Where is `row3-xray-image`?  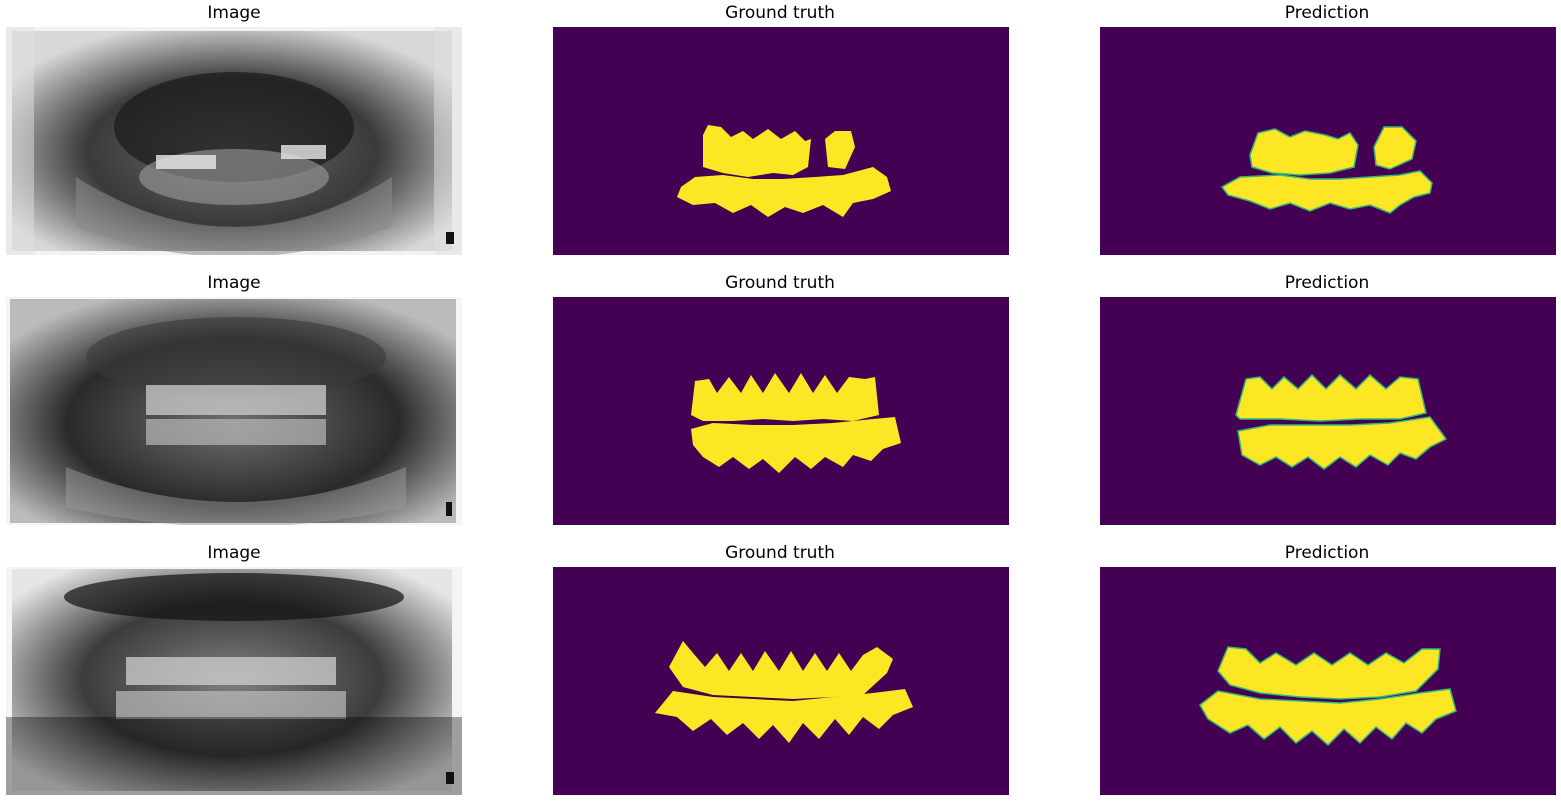 row3-xray-image is located at coordinates (234, 681).